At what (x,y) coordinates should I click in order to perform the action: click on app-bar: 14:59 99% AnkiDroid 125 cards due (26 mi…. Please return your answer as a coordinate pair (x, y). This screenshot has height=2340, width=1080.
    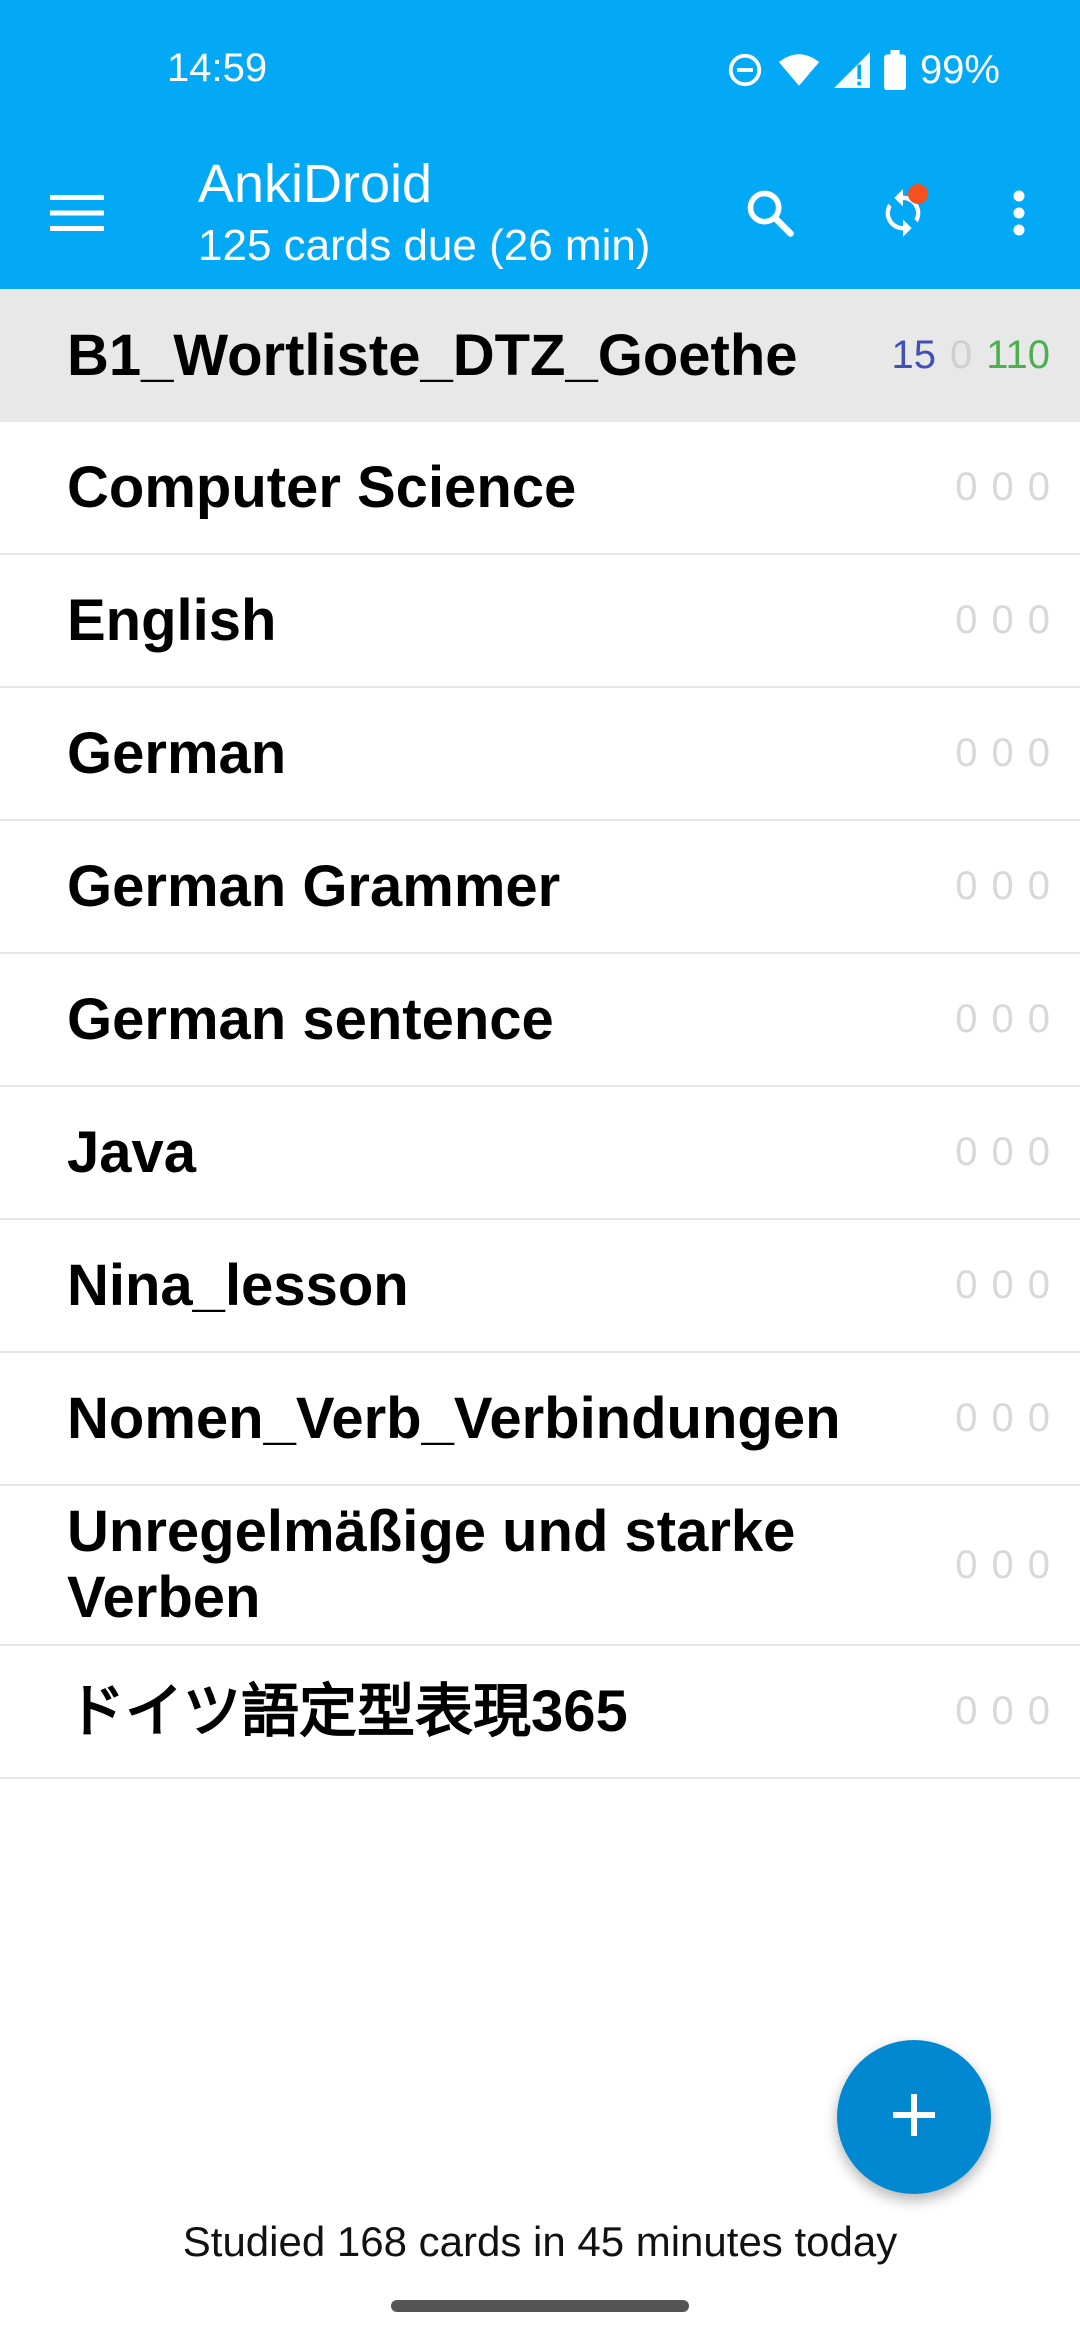
    Looking at the image, I should click on (540, 144).